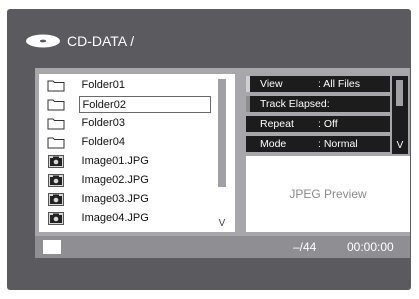 This screenshot has width=419, height=299. I want to click on info-key: Mode, so click(273, 144).